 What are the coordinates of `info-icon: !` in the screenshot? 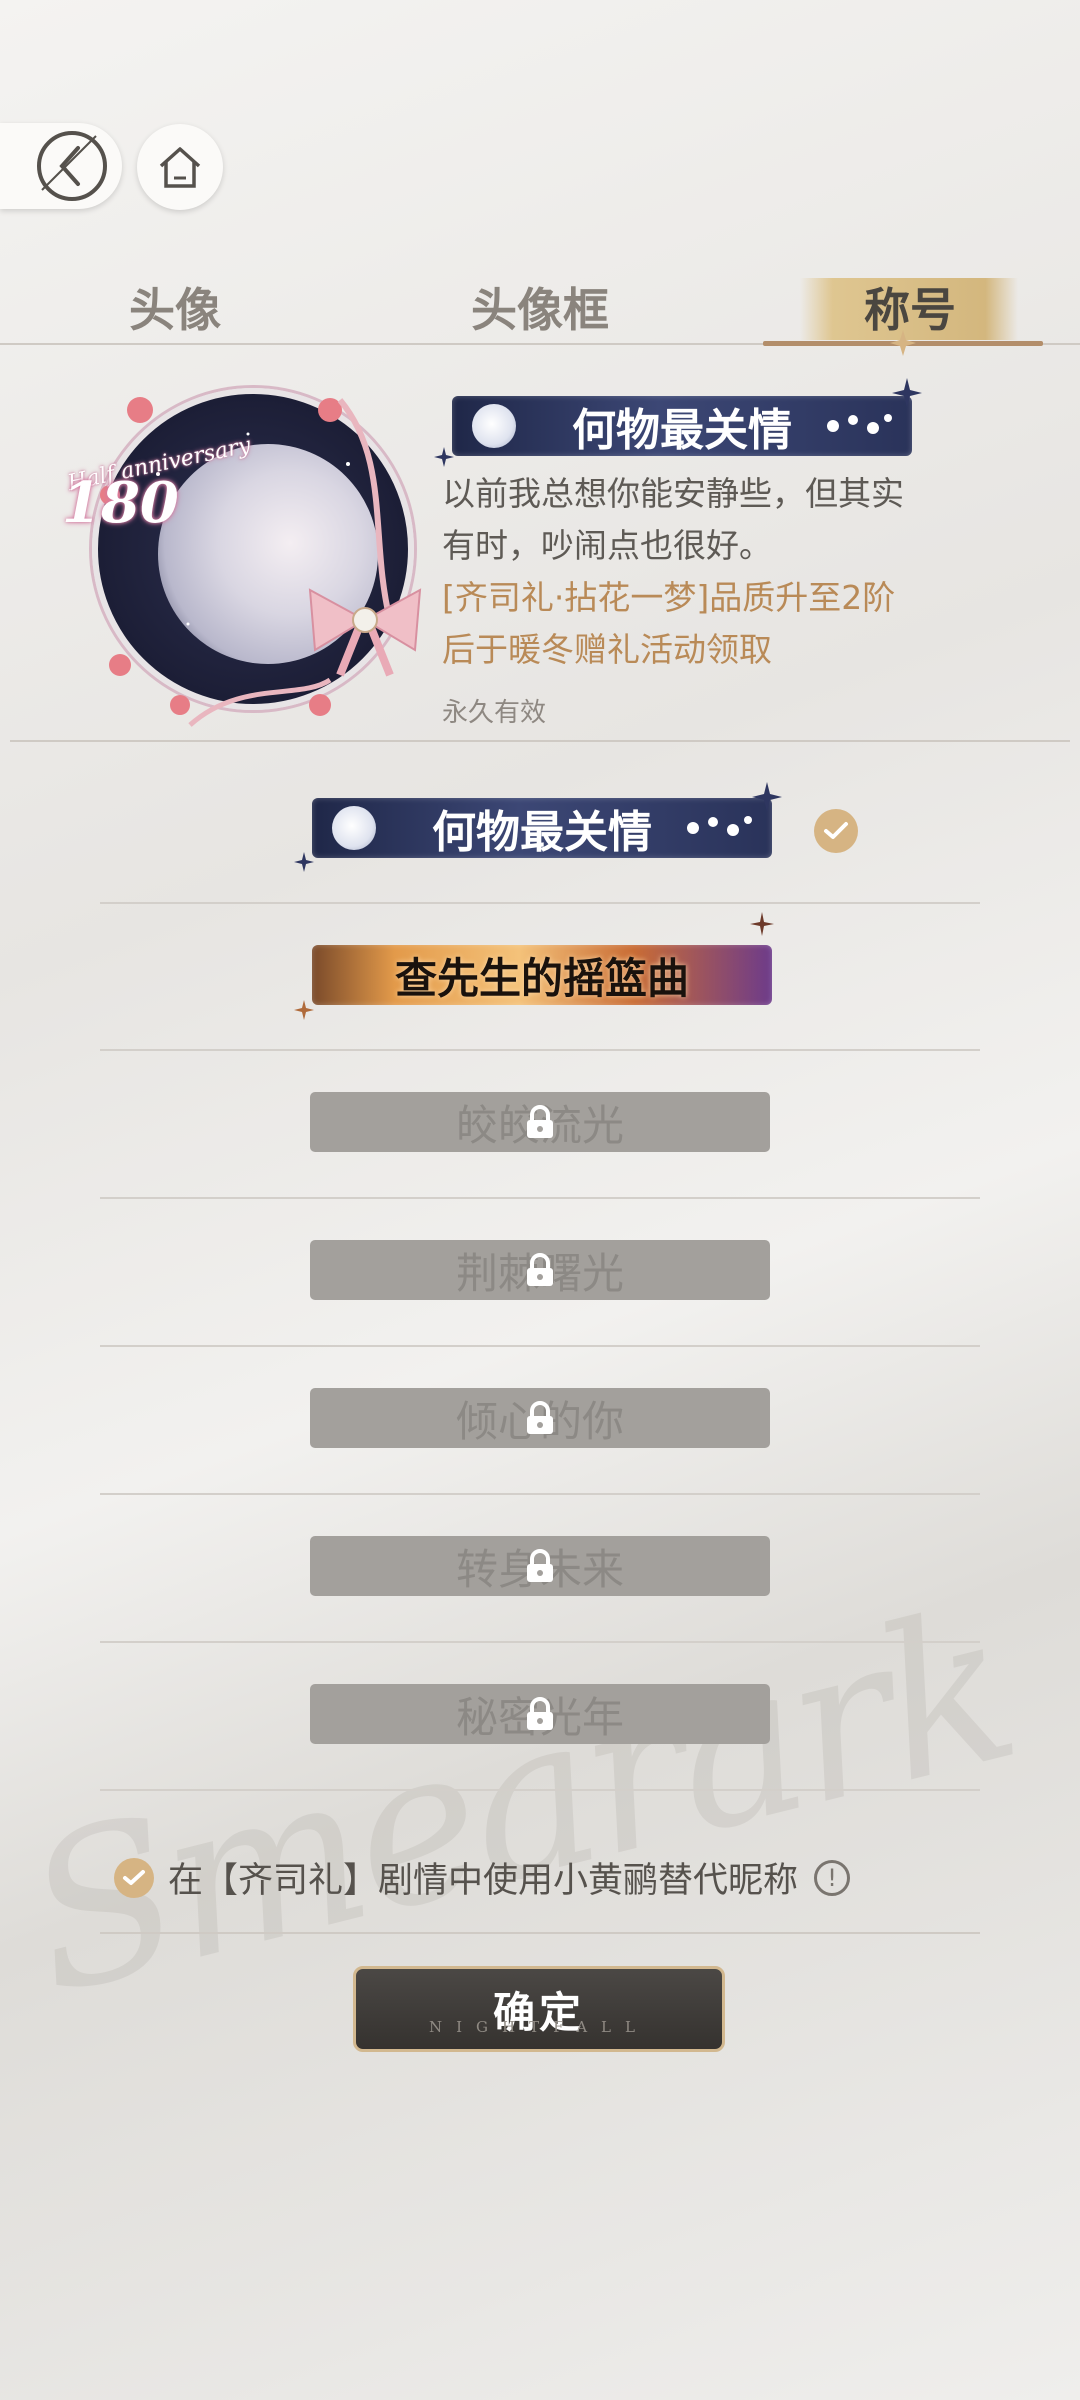 It's located at (832, 1877).